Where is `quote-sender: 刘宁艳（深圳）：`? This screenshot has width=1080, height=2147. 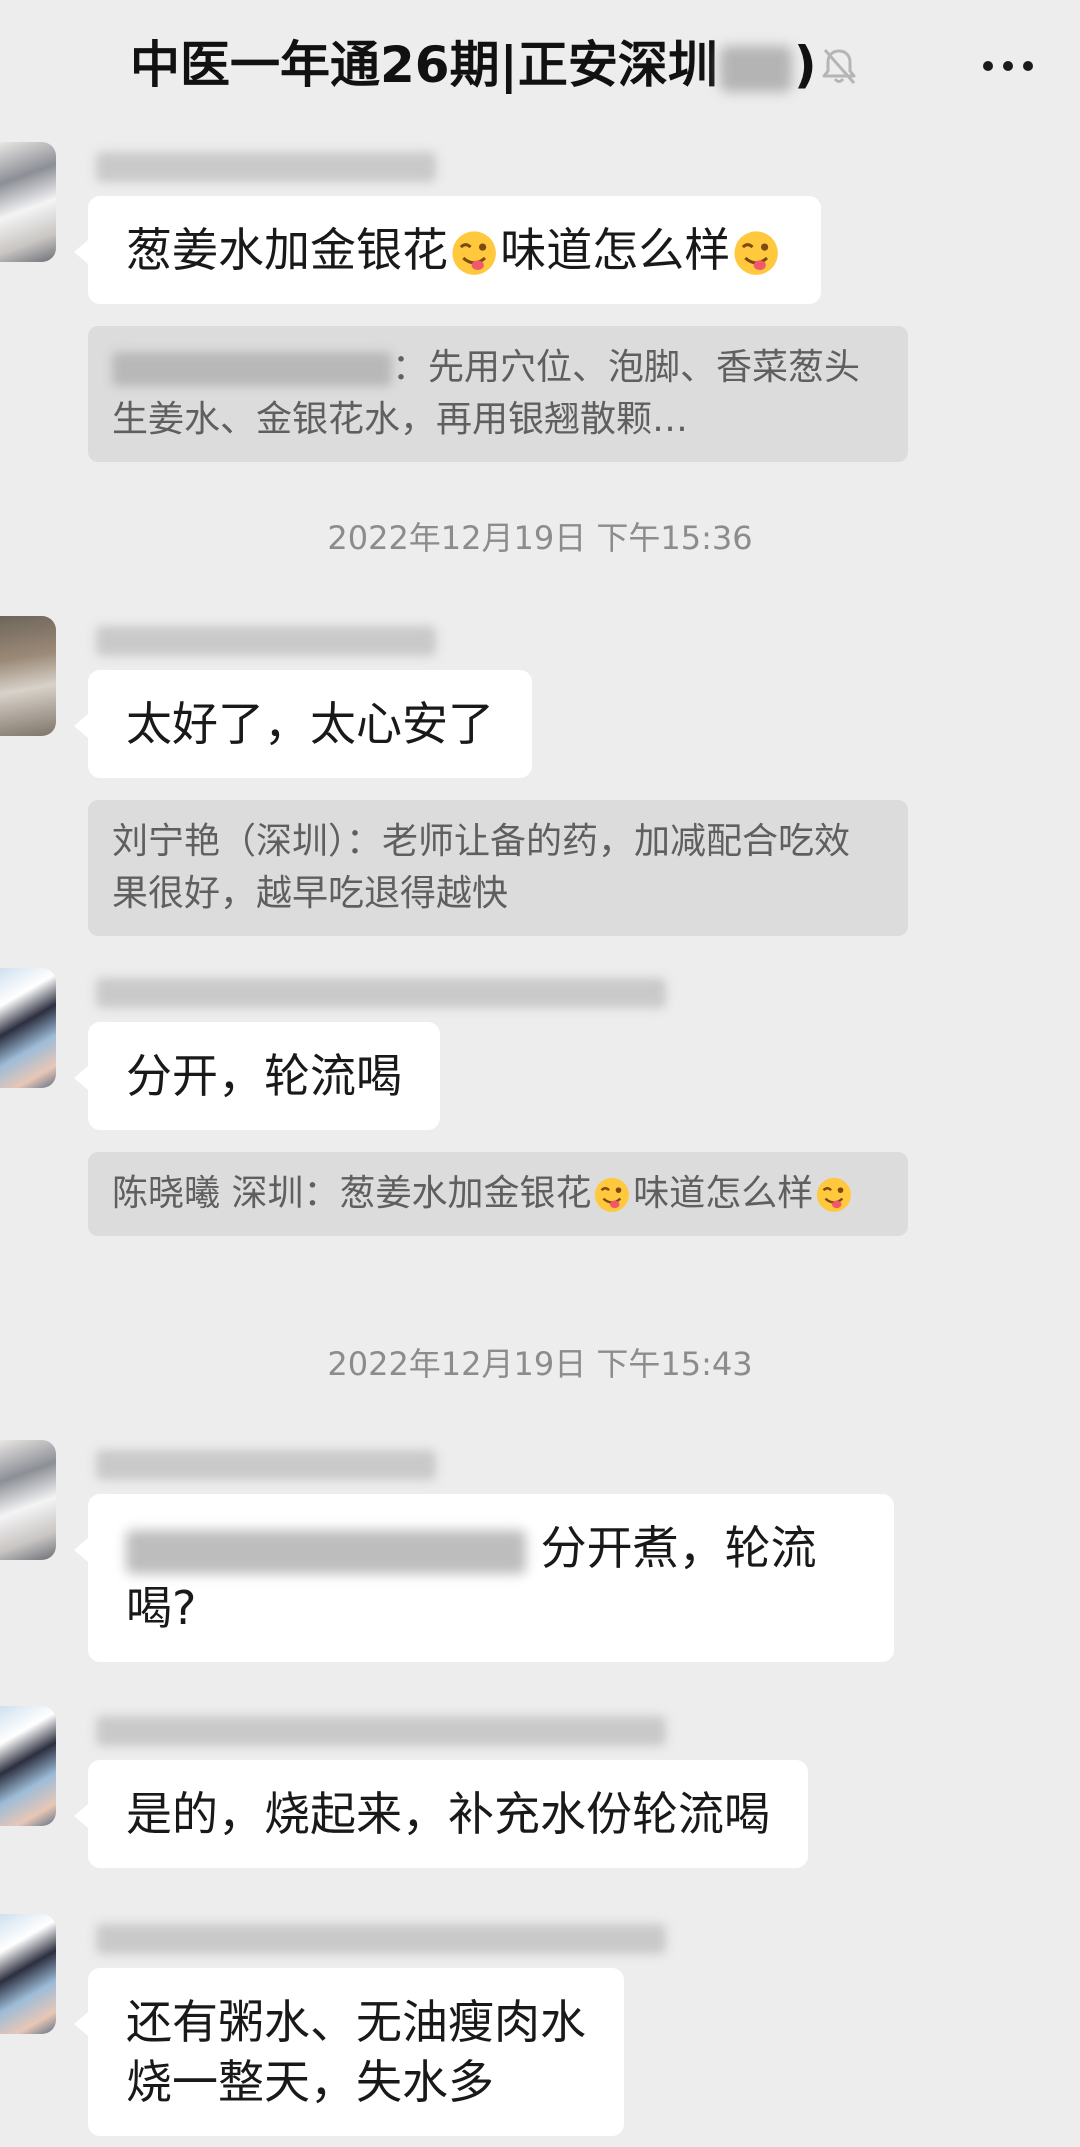
quote-sender: 刘宁艳（深圳）： is located at coordinates (247, 841).